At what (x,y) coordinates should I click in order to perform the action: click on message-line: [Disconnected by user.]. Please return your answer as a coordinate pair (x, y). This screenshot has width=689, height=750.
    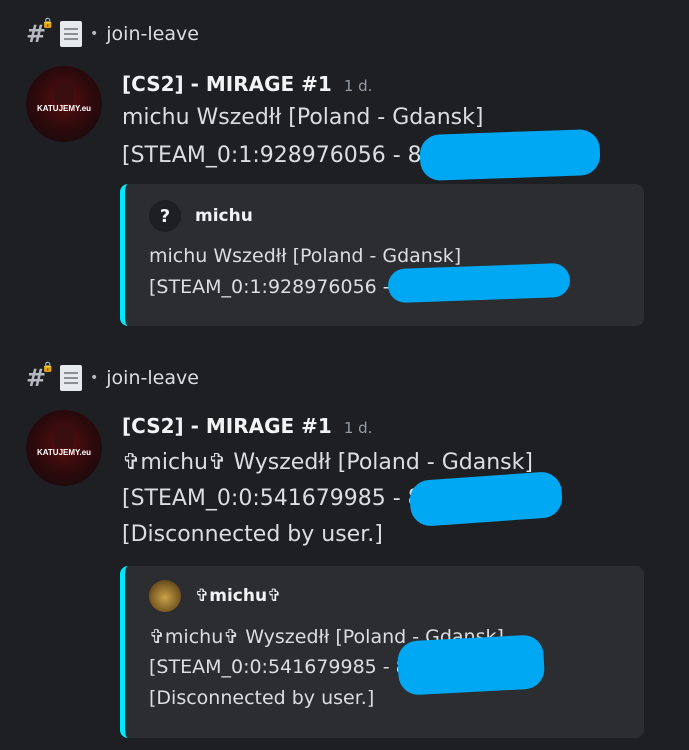
    Looking at the image, I should click on (252, 534).